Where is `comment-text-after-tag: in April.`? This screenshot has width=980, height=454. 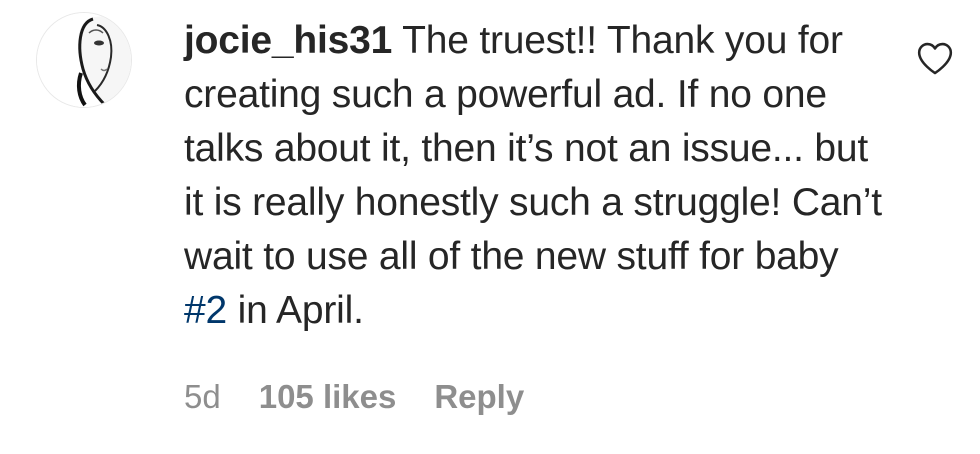
comment-text-after-tag: in April. is located at coordinates (295, 310).